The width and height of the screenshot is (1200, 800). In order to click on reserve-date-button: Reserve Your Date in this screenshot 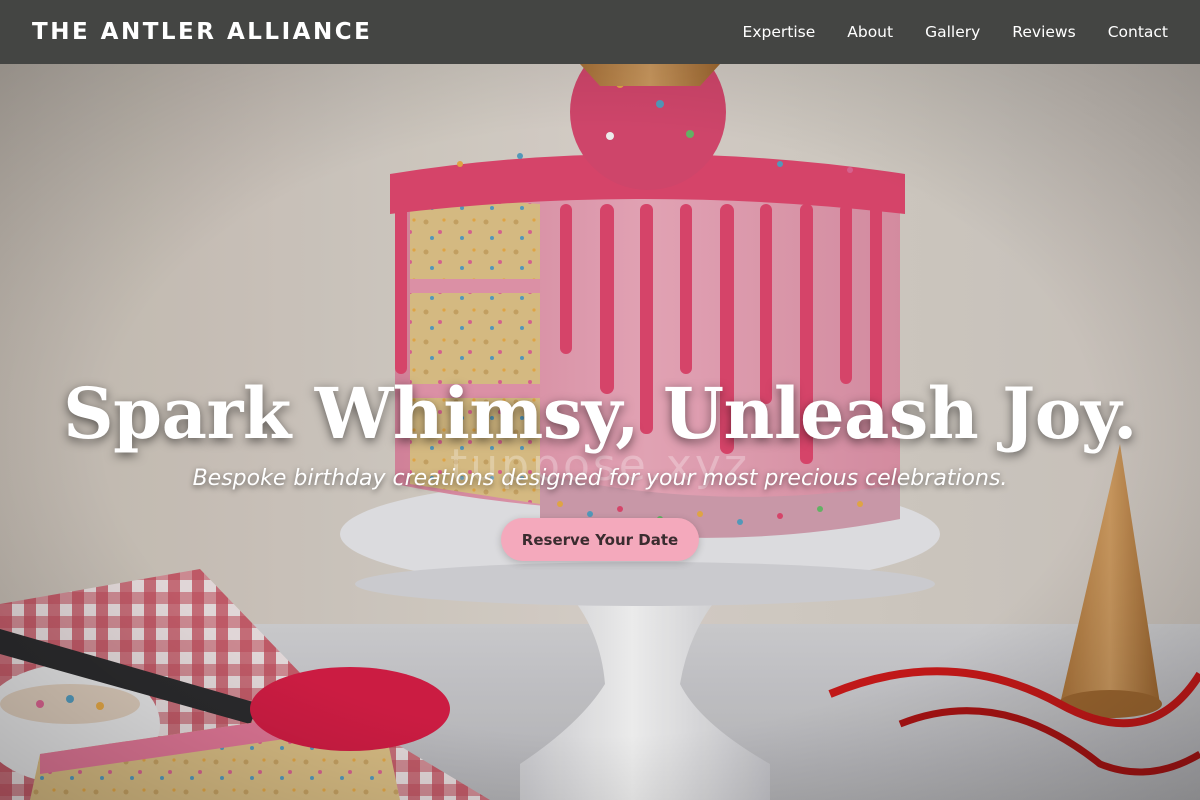, I will do `click(600, 539)`.